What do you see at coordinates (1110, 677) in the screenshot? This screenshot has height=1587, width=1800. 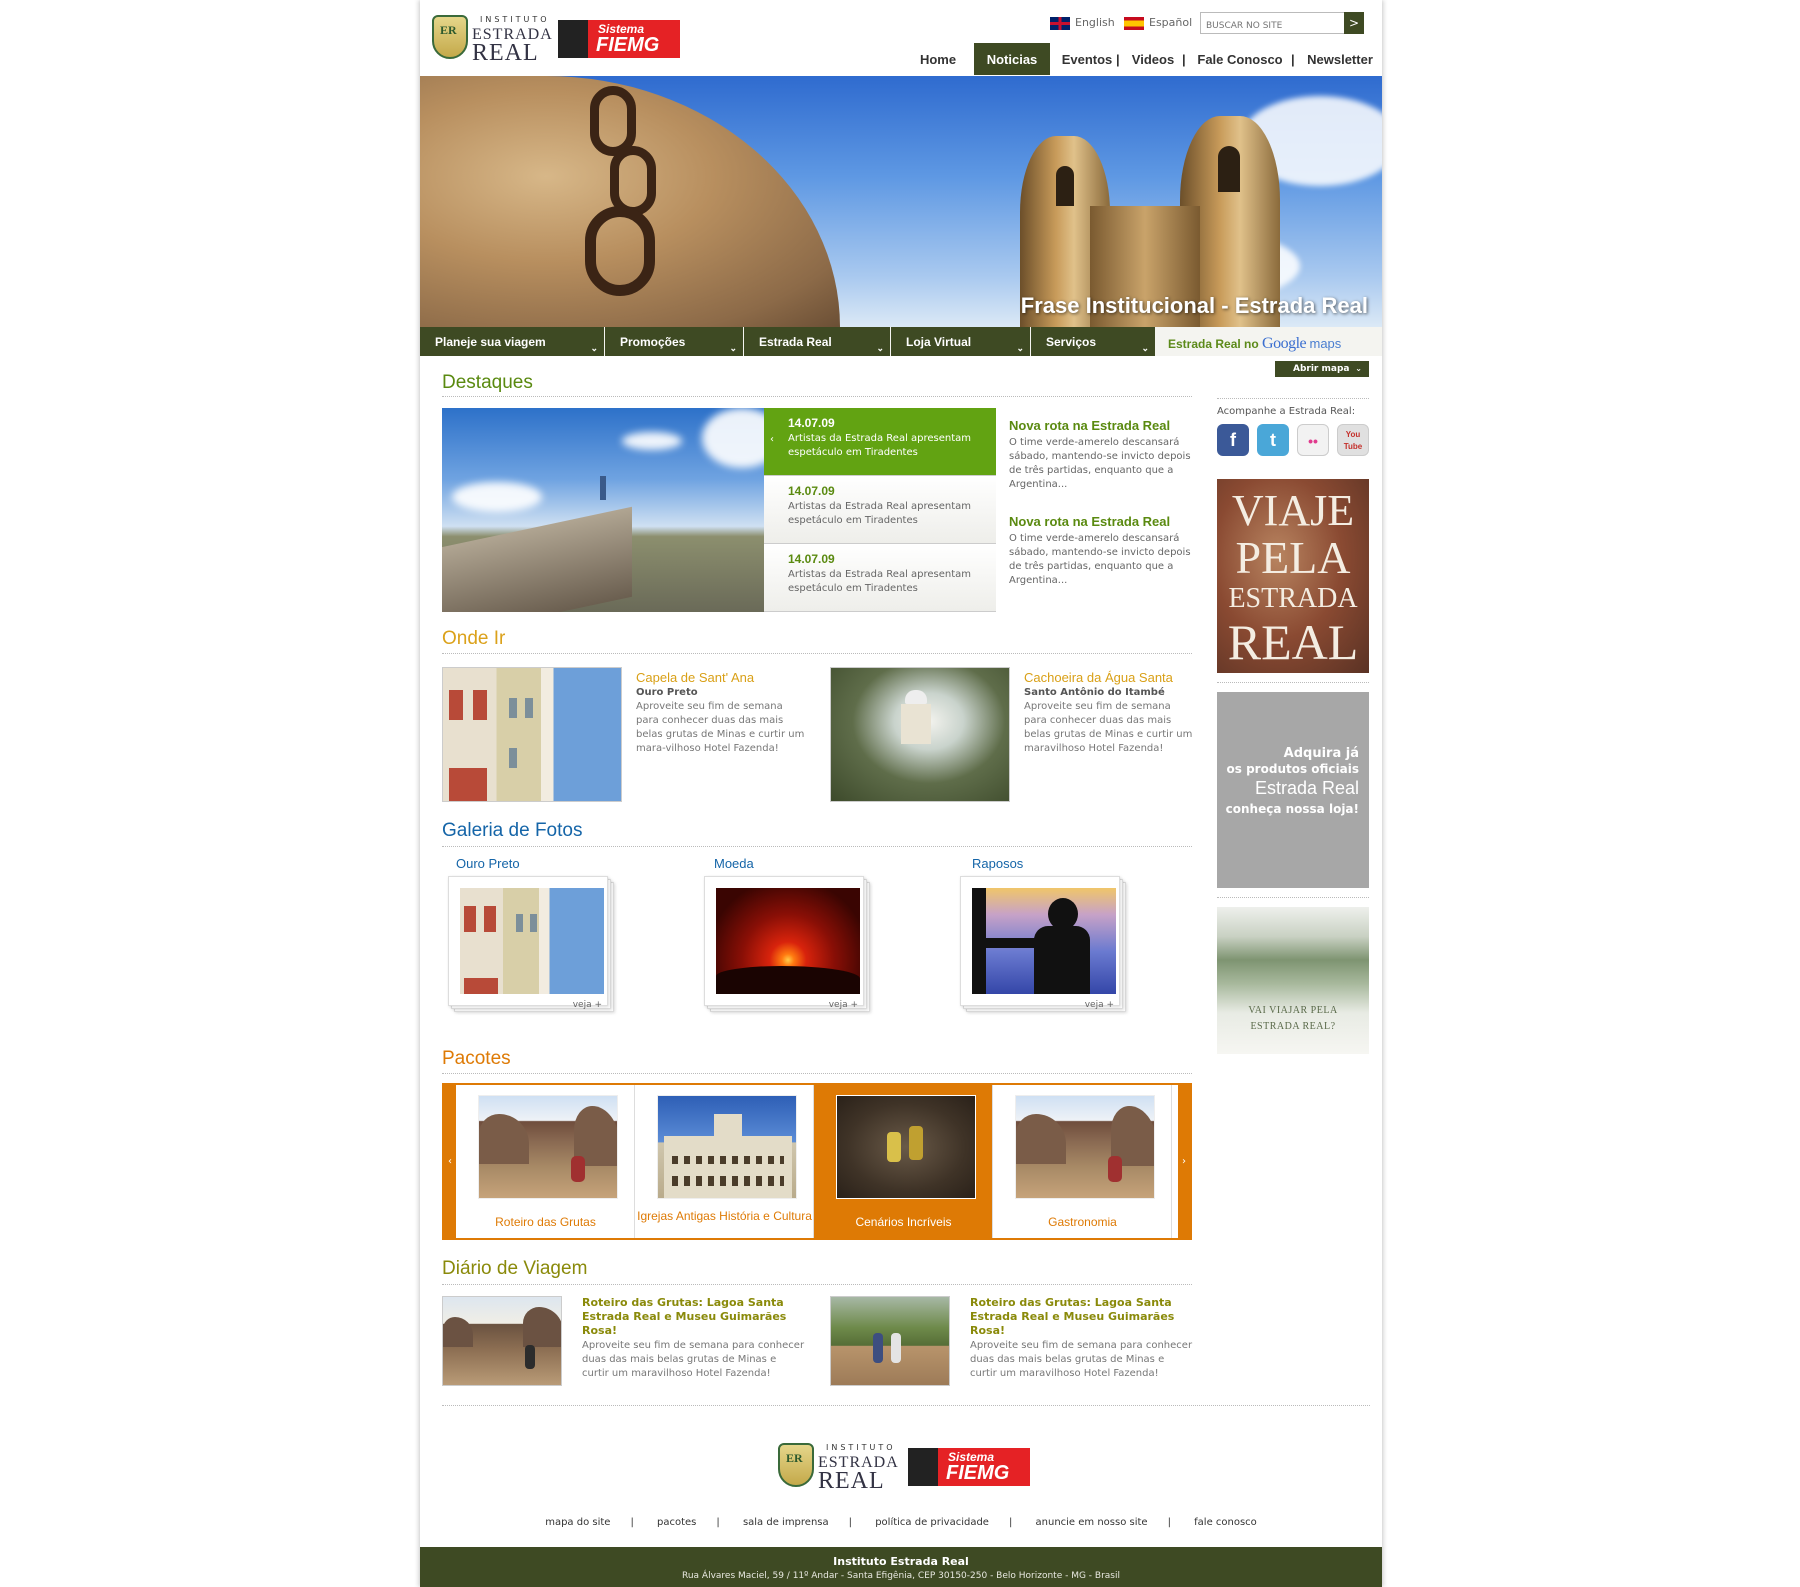 I see `onde-ir-title: Cachoeira da Água Santa` at bounding box center [1110, 677].